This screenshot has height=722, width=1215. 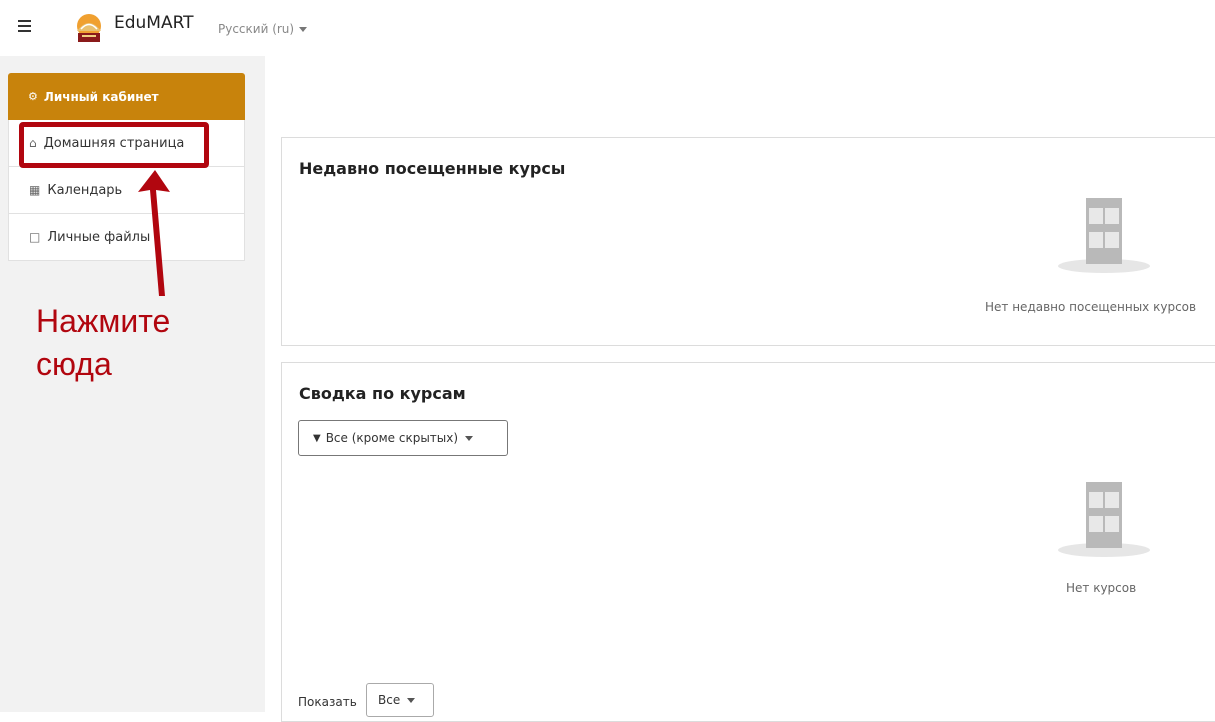 I want to click on filter-icon: ▼, so click(x=317, y=438).